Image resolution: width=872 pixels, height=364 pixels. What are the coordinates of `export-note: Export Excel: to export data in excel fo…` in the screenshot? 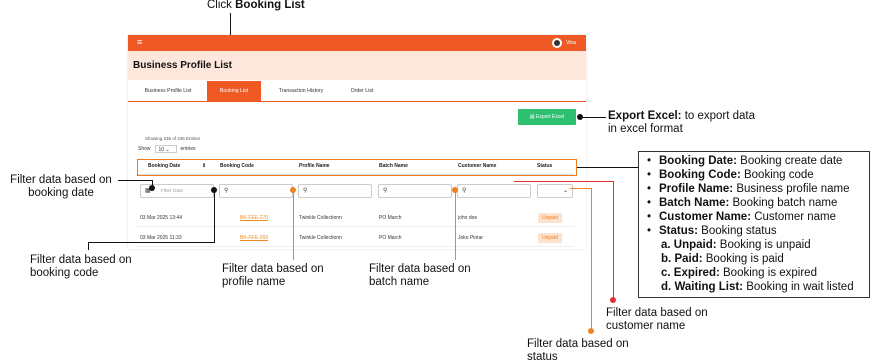 It's located at (682, 122).